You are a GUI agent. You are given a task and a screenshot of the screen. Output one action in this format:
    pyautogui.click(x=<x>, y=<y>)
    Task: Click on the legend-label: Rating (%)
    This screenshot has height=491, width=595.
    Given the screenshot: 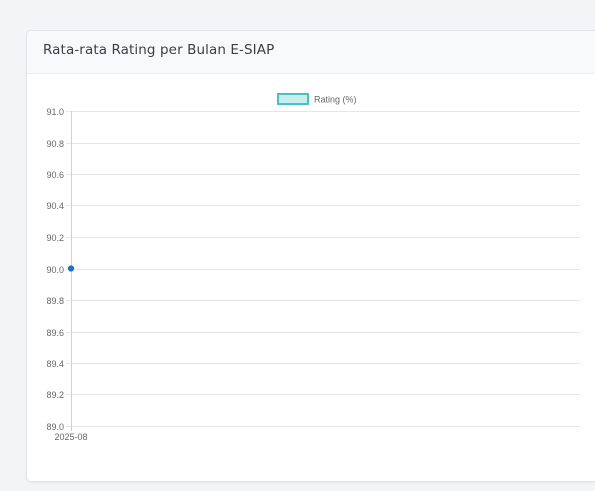 What is the action you would take?
    pyautogui.click(x=335, y=100)
    